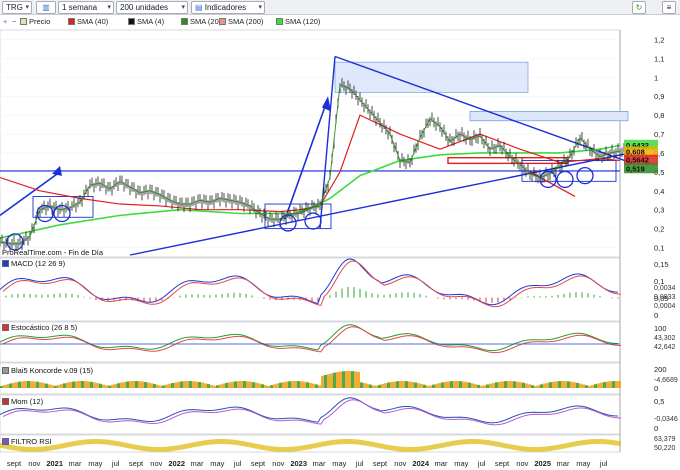 The width and height of the screenshot is (680, 470). Describe the element at coordinates (88, 22) in the screenshot. I see `legend-item-sma40: SMA (40)` at that location.